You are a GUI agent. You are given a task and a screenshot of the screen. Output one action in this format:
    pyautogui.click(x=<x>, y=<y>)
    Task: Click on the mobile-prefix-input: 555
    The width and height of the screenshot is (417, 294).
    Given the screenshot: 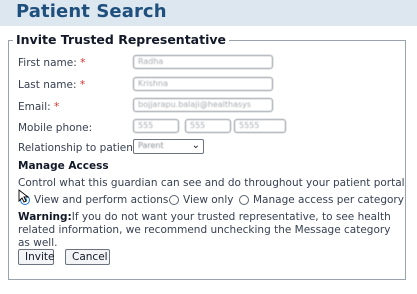 What is the action you would take?
    pyautogui.click(x=208, y=126)
    